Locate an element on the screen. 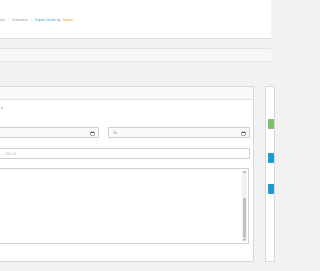  filter-text-input is located at coordinates (124, 153).